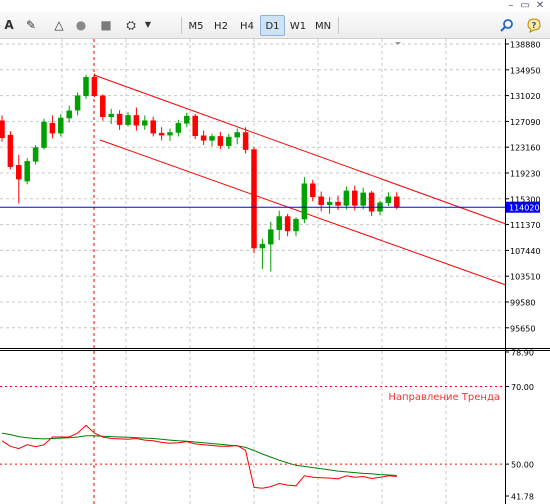  I want to click on price-axis-label: 115300, so click(525, 199).